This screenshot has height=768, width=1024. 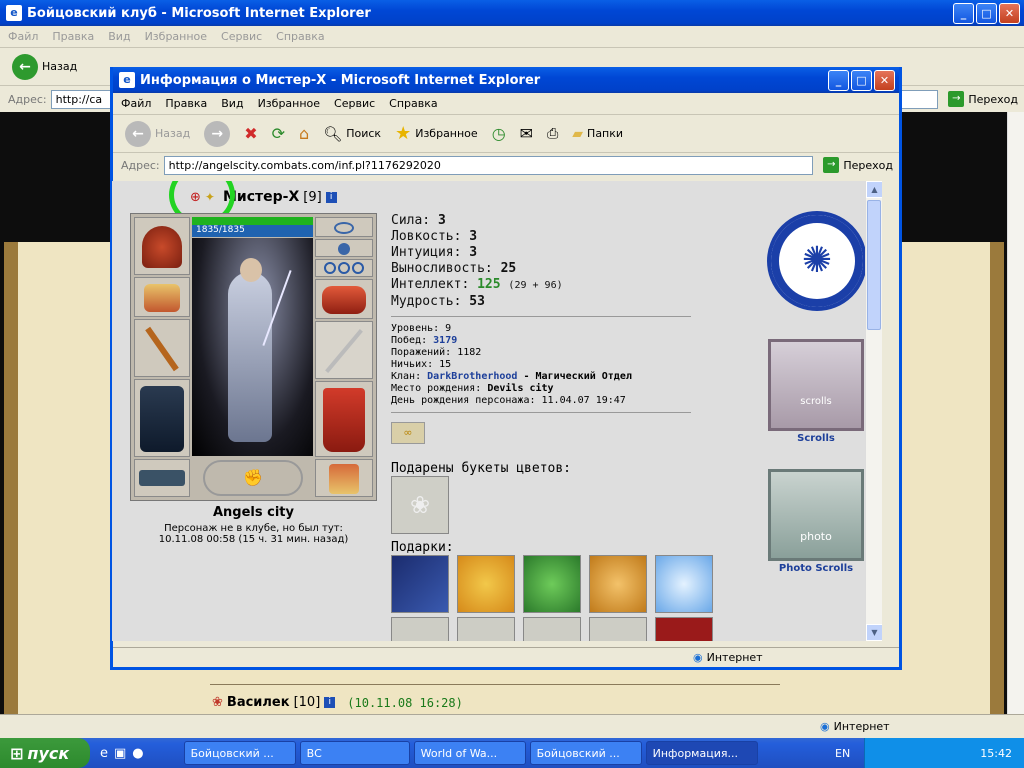 I want to click on go-label: Переход, so click(x=868, y=165).